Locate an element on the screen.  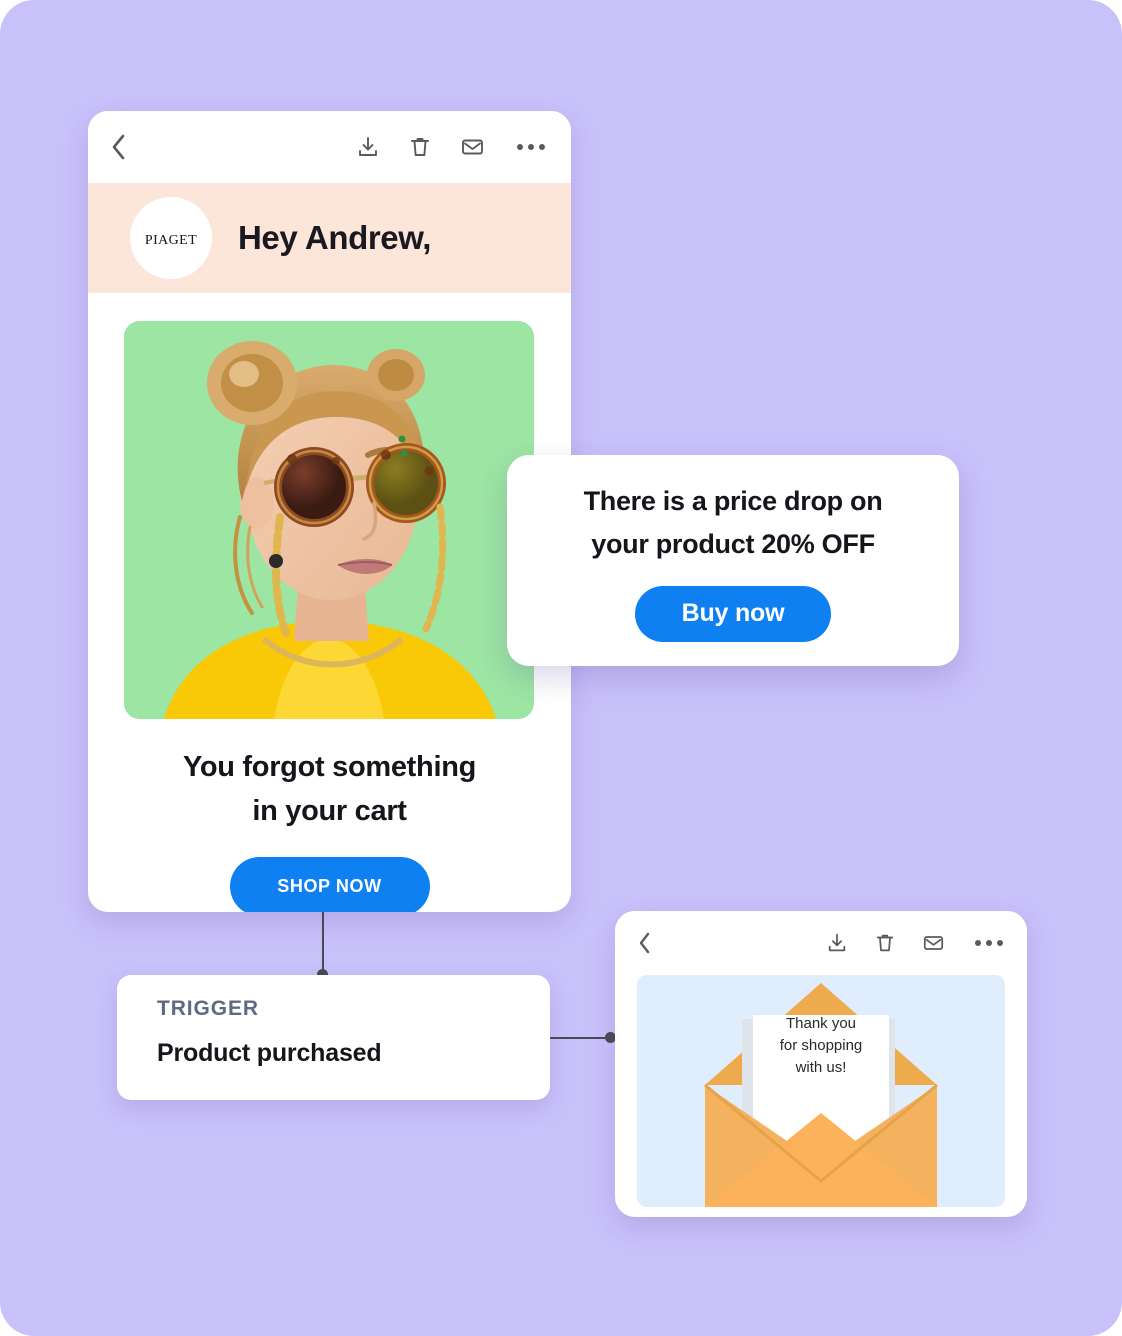
email-greeting: Hey Andrew, is located at coordinates (335, 237).